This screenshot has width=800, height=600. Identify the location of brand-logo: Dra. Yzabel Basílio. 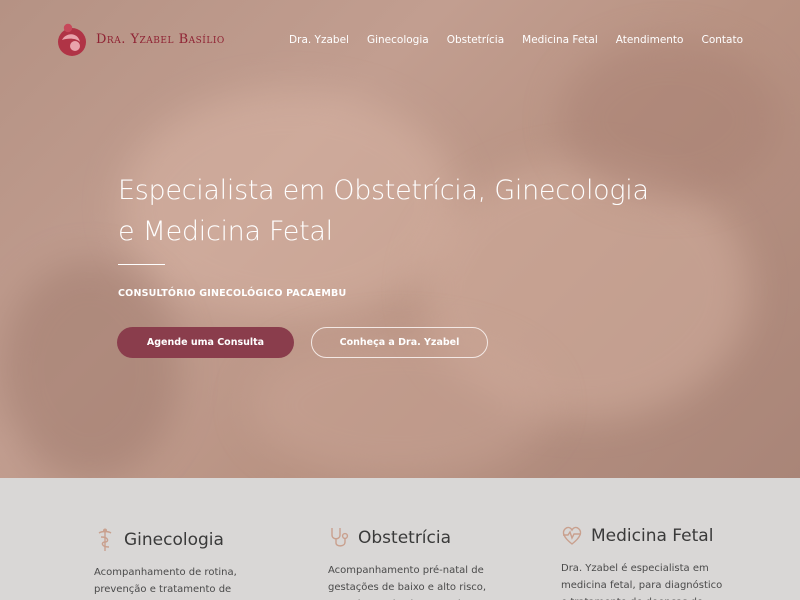
(140, 39).